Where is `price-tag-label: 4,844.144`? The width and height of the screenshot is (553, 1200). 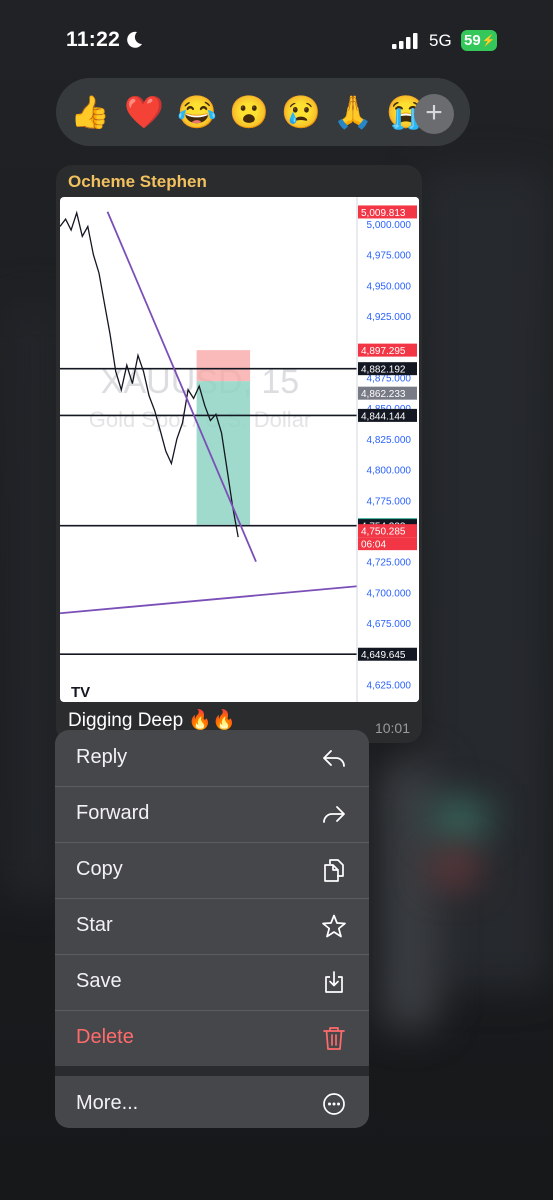 price-tag-label: 4,844.144 is located at coordinates (383, 416).